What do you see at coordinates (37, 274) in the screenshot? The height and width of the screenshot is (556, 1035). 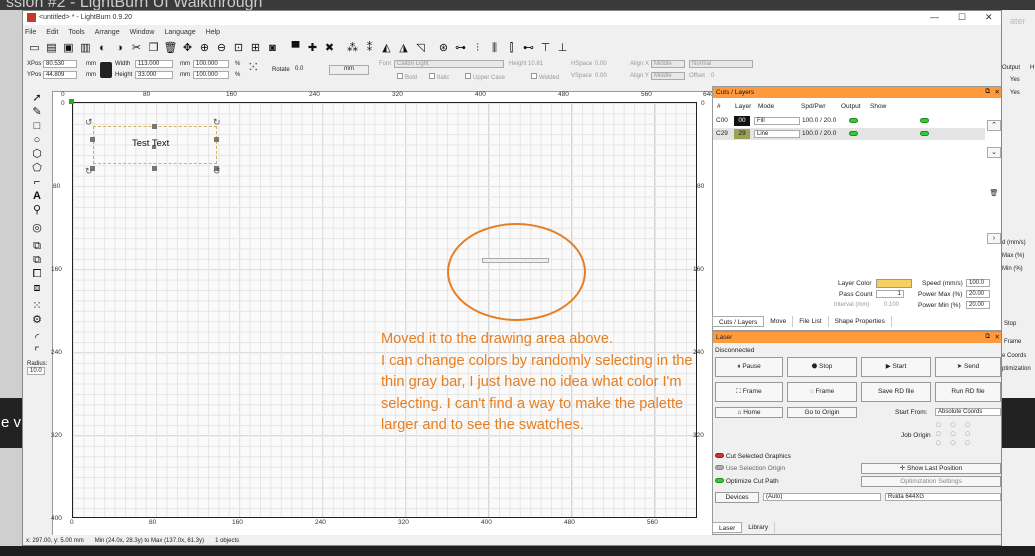 I see `boolean3-icon: ⧠` at bounding box center [37, 274].